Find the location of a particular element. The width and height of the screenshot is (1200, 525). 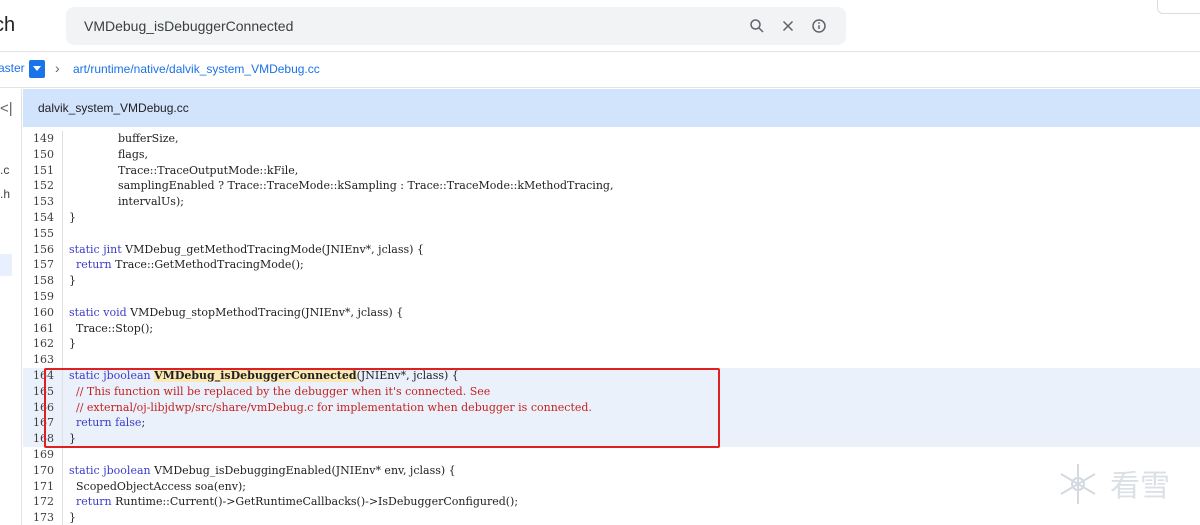

branch-dropdown-button is located at coordinates (37, 69).